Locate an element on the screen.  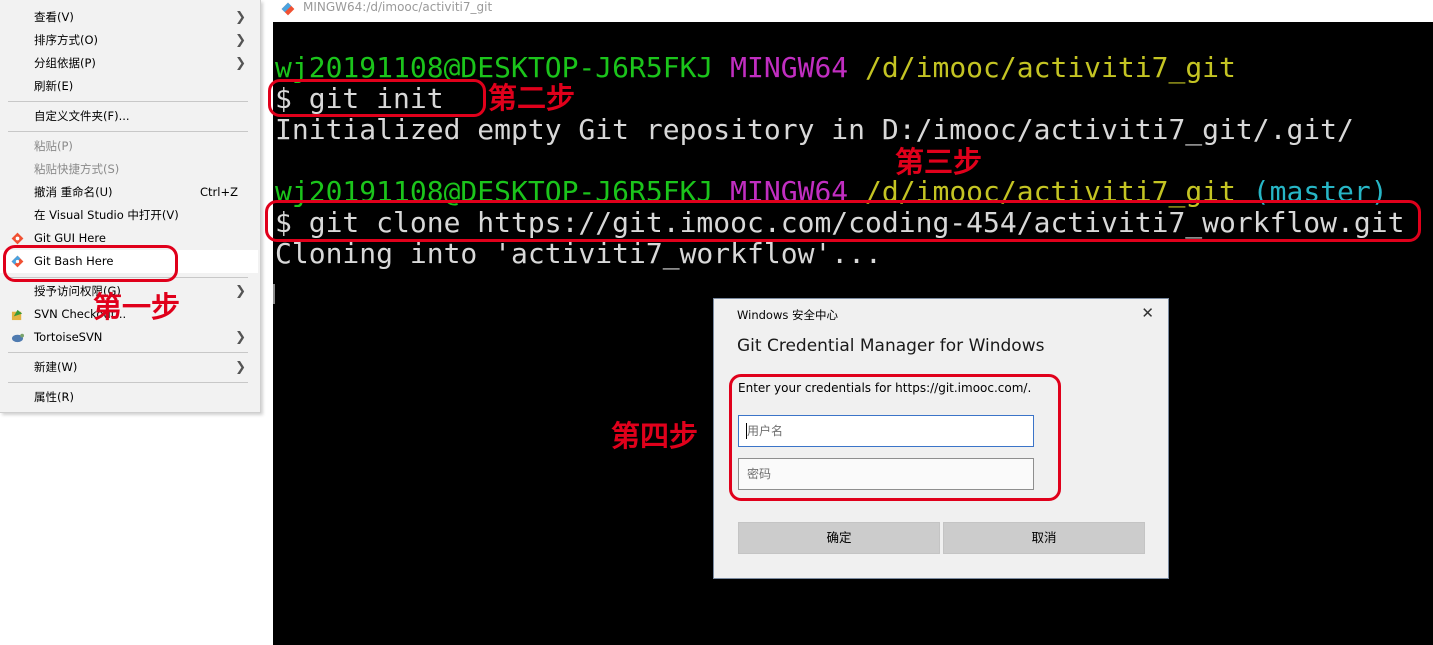
menu-item-label: 粘贴(P) is located at coordinates (53, 146).